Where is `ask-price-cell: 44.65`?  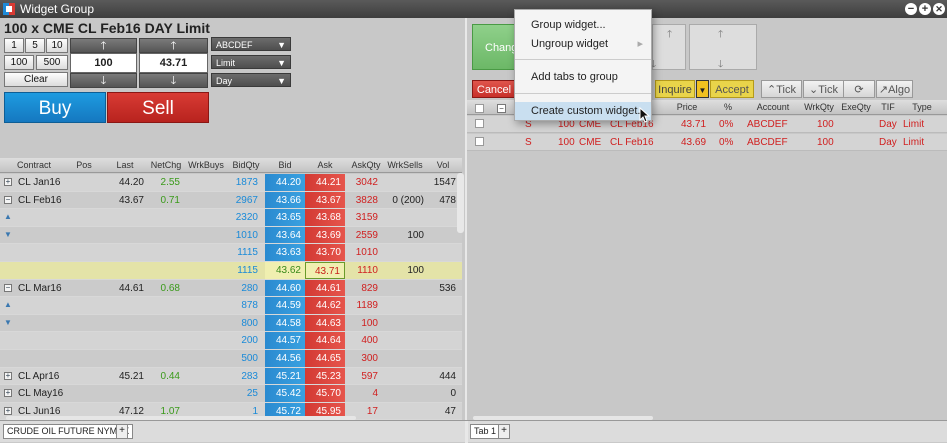 ask-price-cell: 44.65 is located at coordinates (325, 358).